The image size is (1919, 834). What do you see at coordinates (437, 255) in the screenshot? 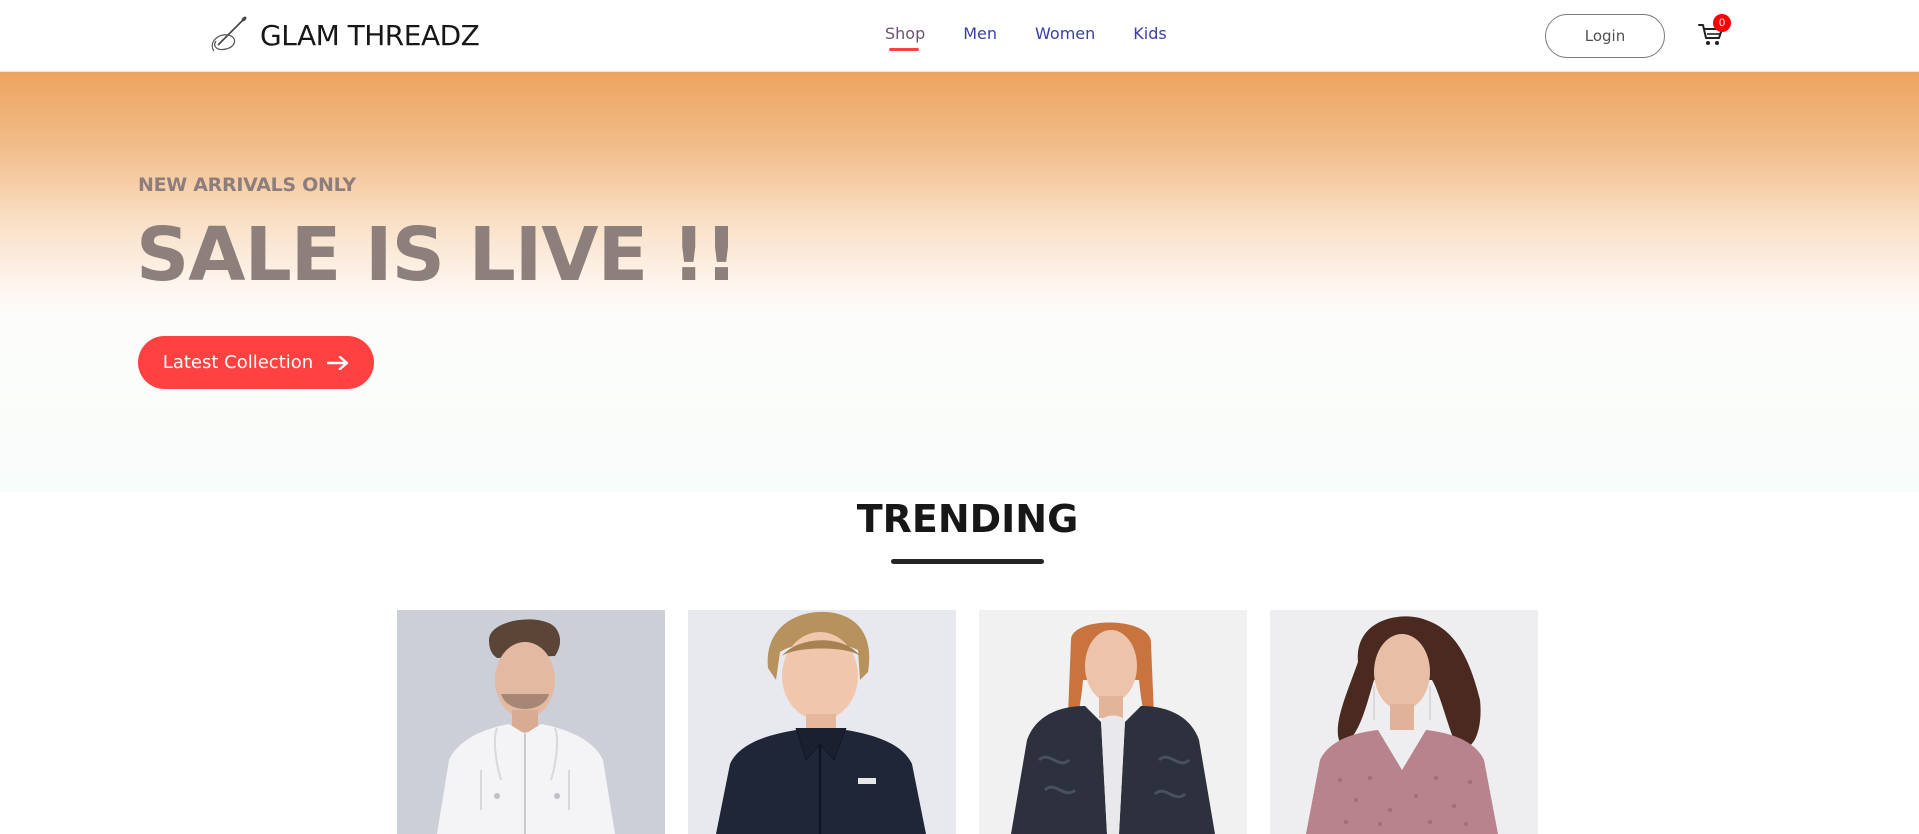
I see `hero-title: SALE IS LIVE !!` at bounding box center [437, 255].